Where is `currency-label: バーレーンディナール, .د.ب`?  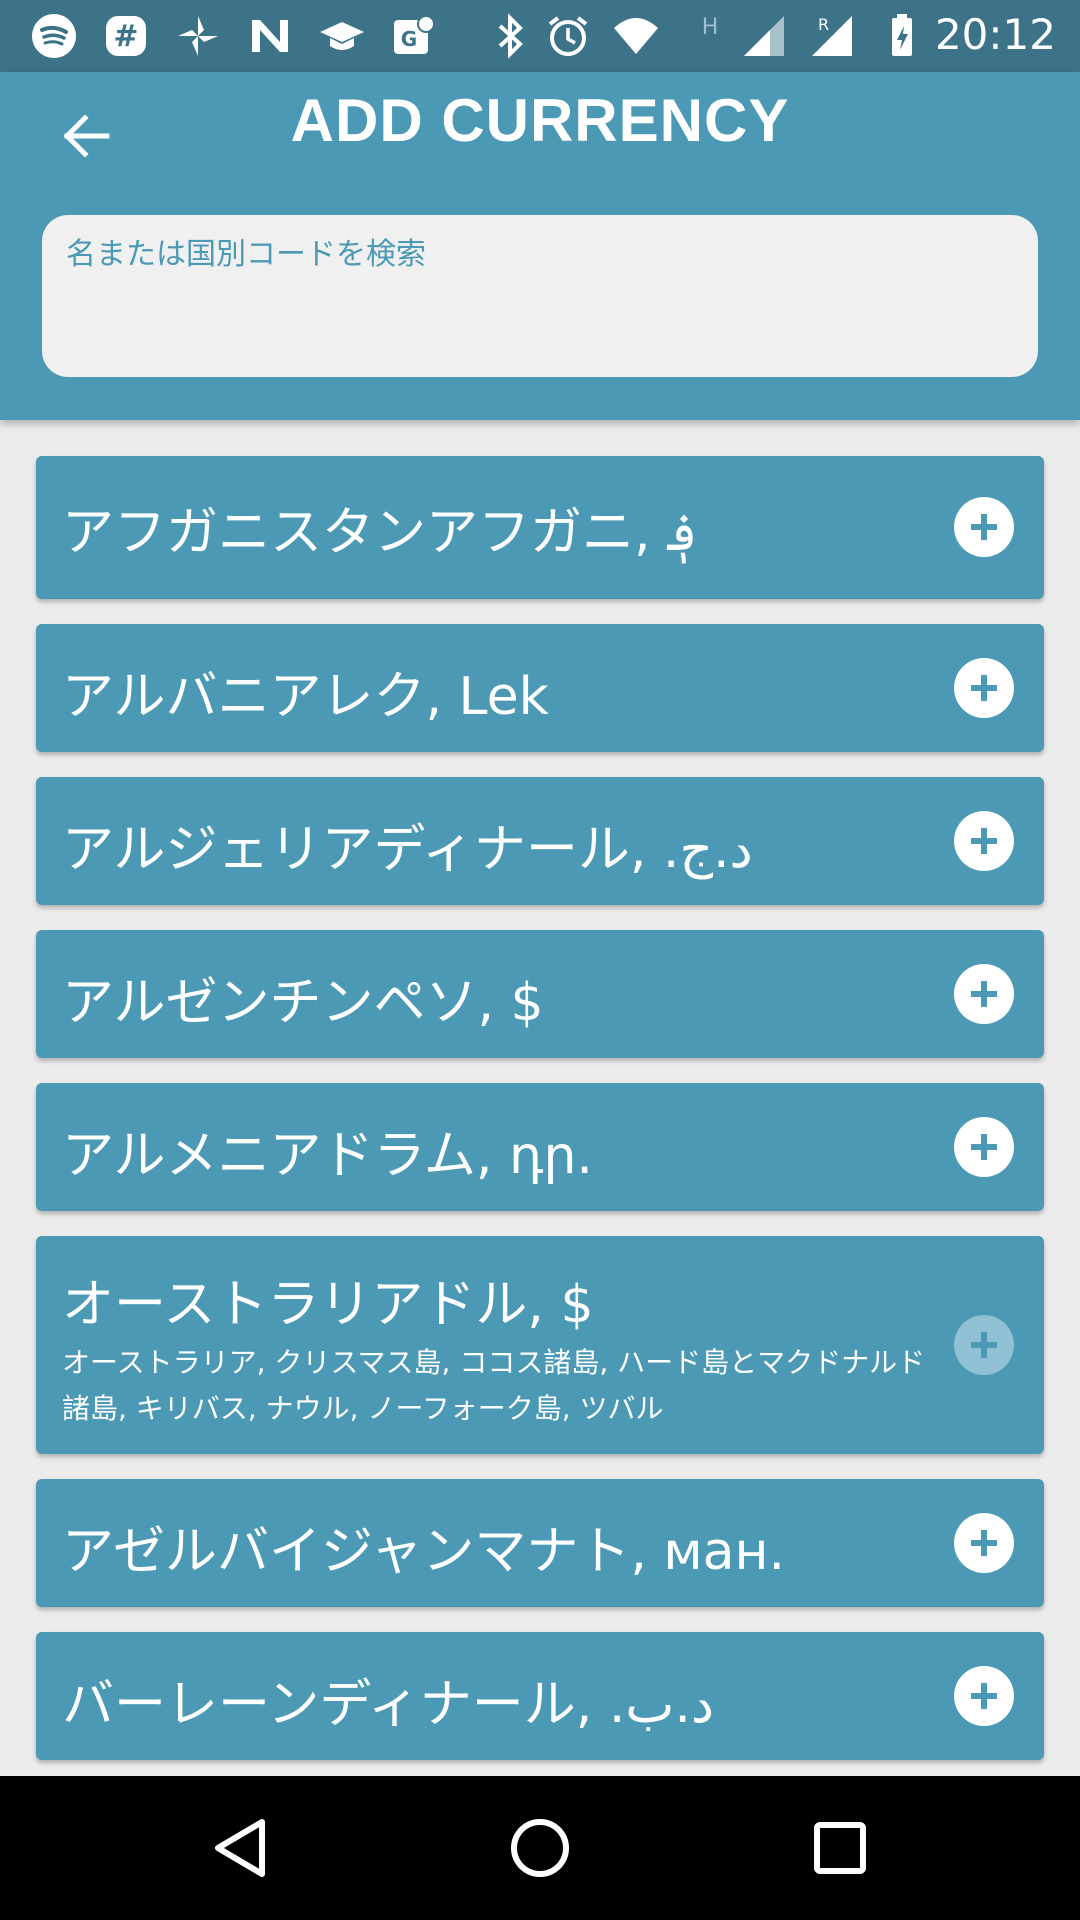 currency-label: バーレーンディナール, .د.ب is located at coordinates (388, 1705).